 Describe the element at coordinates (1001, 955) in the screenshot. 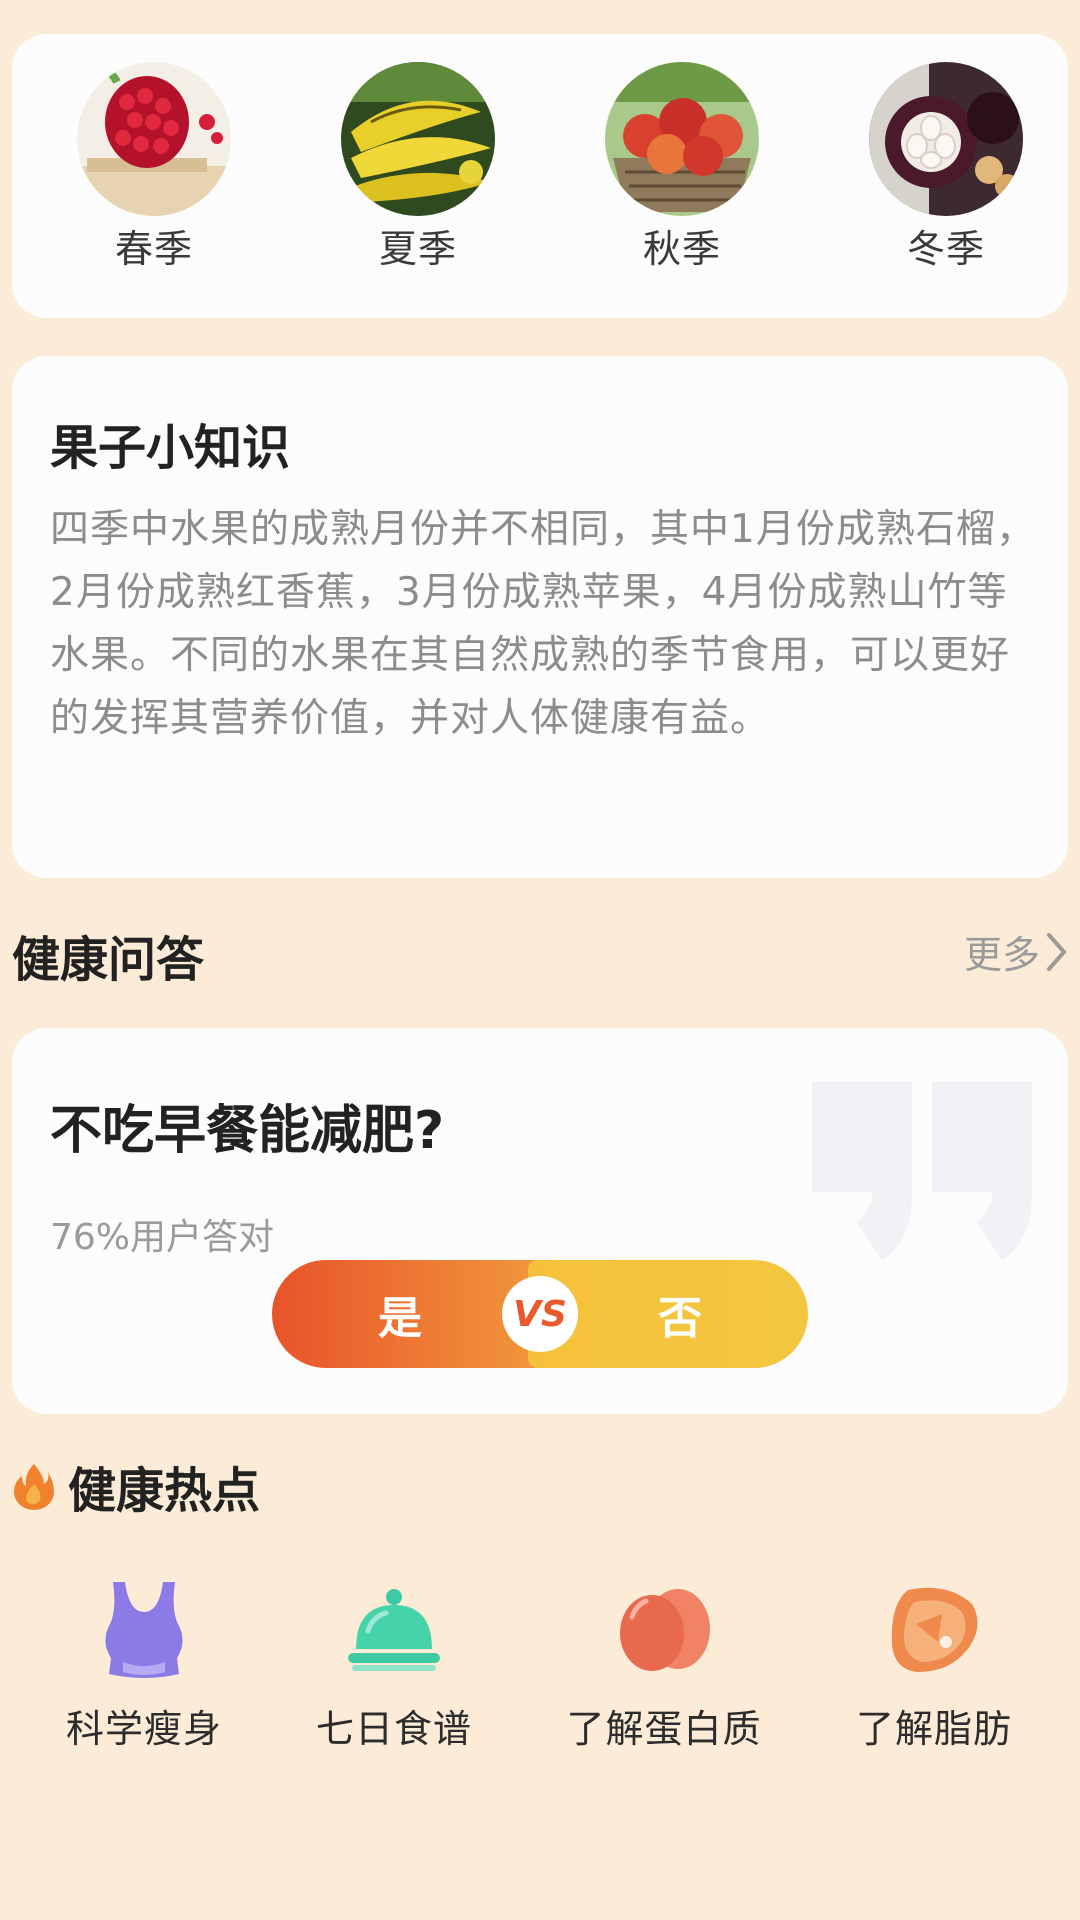

I see `more-label: 更多` at that location.